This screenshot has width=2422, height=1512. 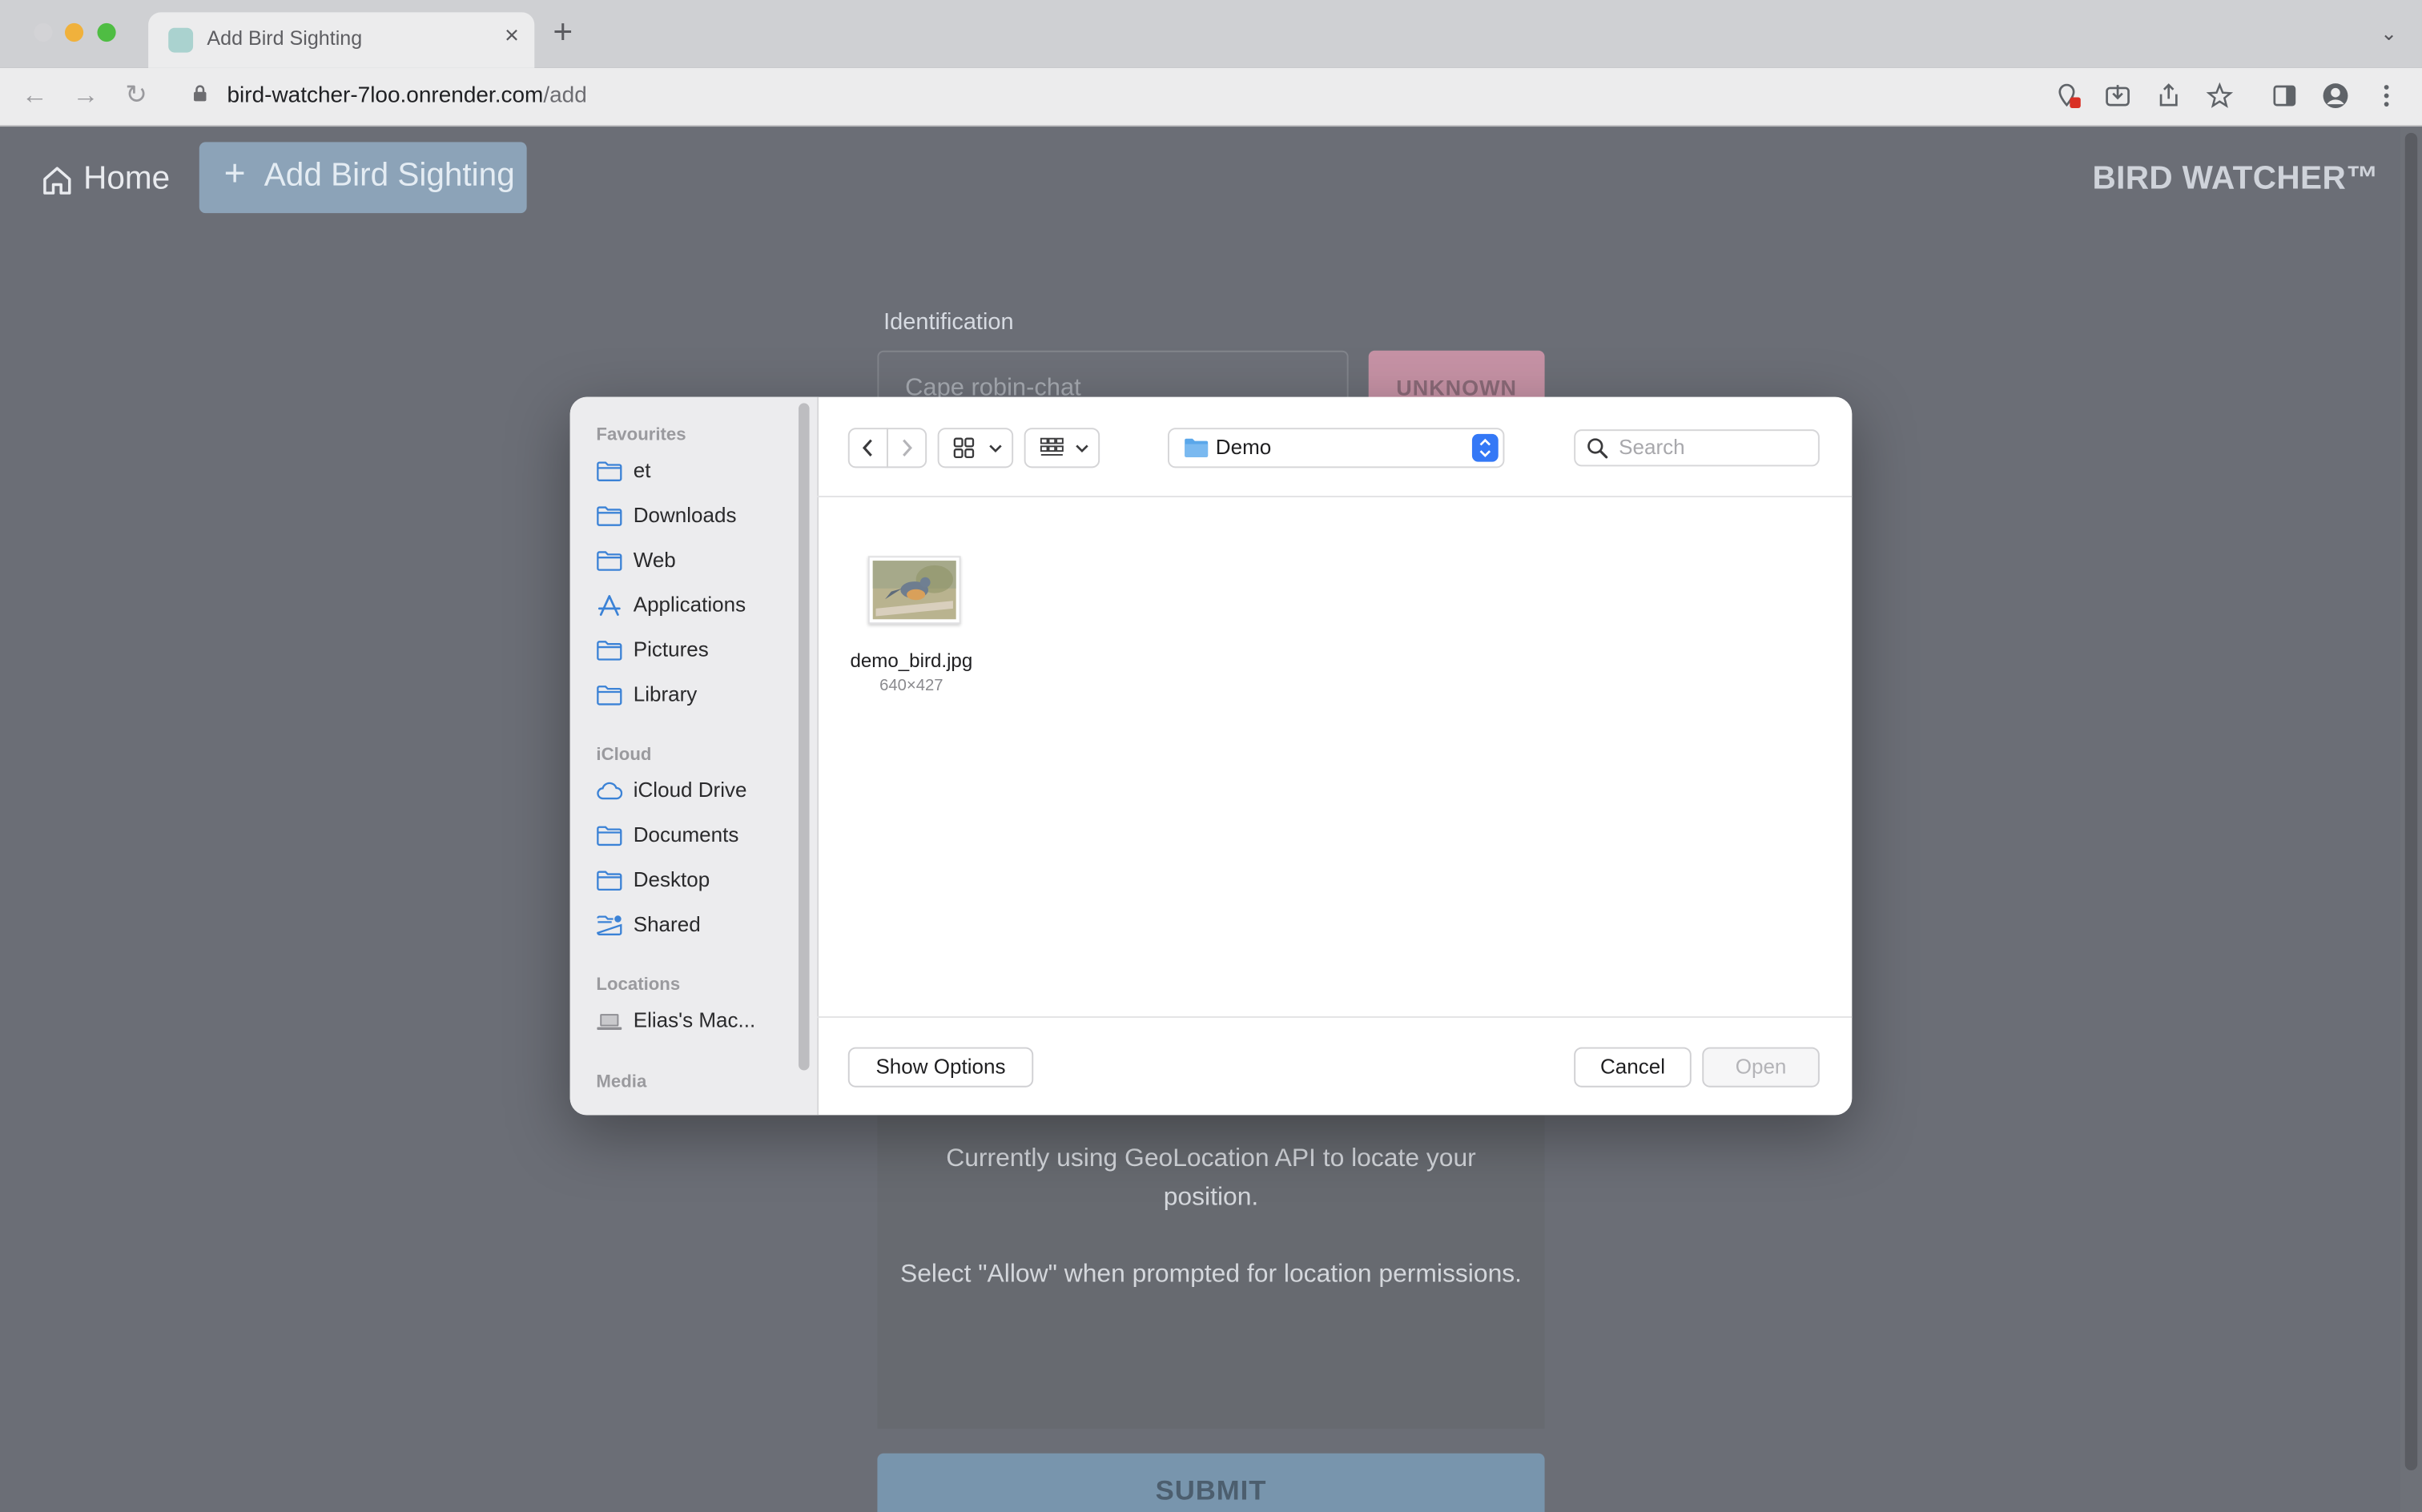 I want to click on sidebar-item-applications: Applications, so click(x=696, y=607).